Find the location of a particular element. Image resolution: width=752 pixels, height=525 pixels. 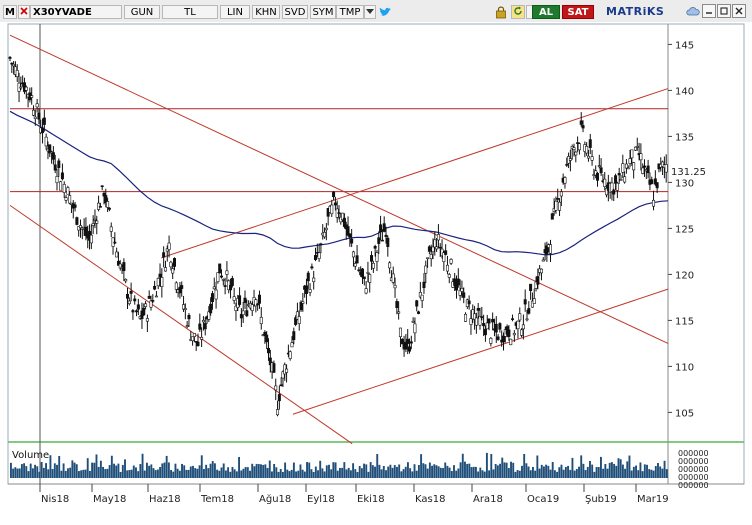

symbol-field: X30YVADE is located at coordinates (76, 12).